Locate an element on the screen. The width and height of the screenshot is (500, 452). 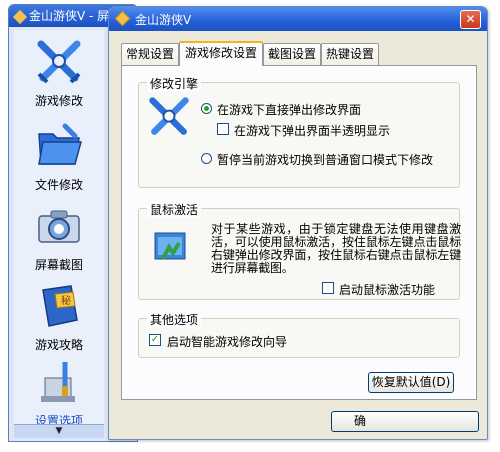
translucent-label: 在游戏下弹出界面半透明显示 is located at coordinates (312, 130).